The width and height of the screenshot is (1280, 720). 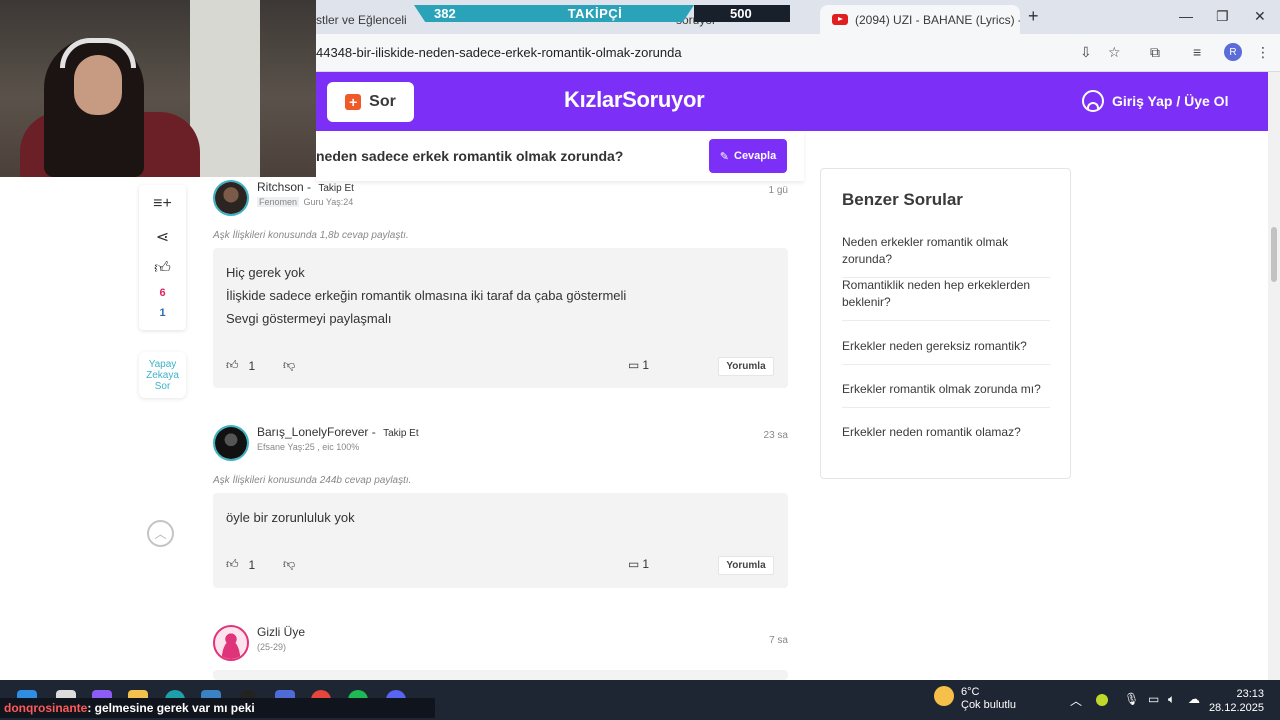 I want to click on anonymous-user-icon, so click(x=231, y=643).